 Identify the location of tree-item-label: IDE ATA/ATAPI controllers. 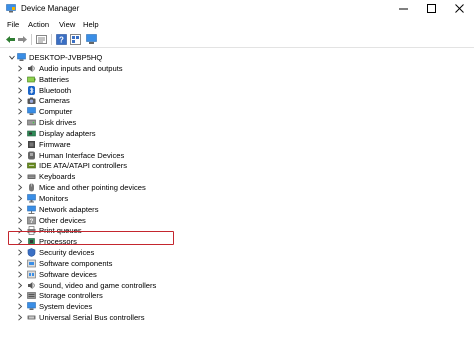
(83, 166).